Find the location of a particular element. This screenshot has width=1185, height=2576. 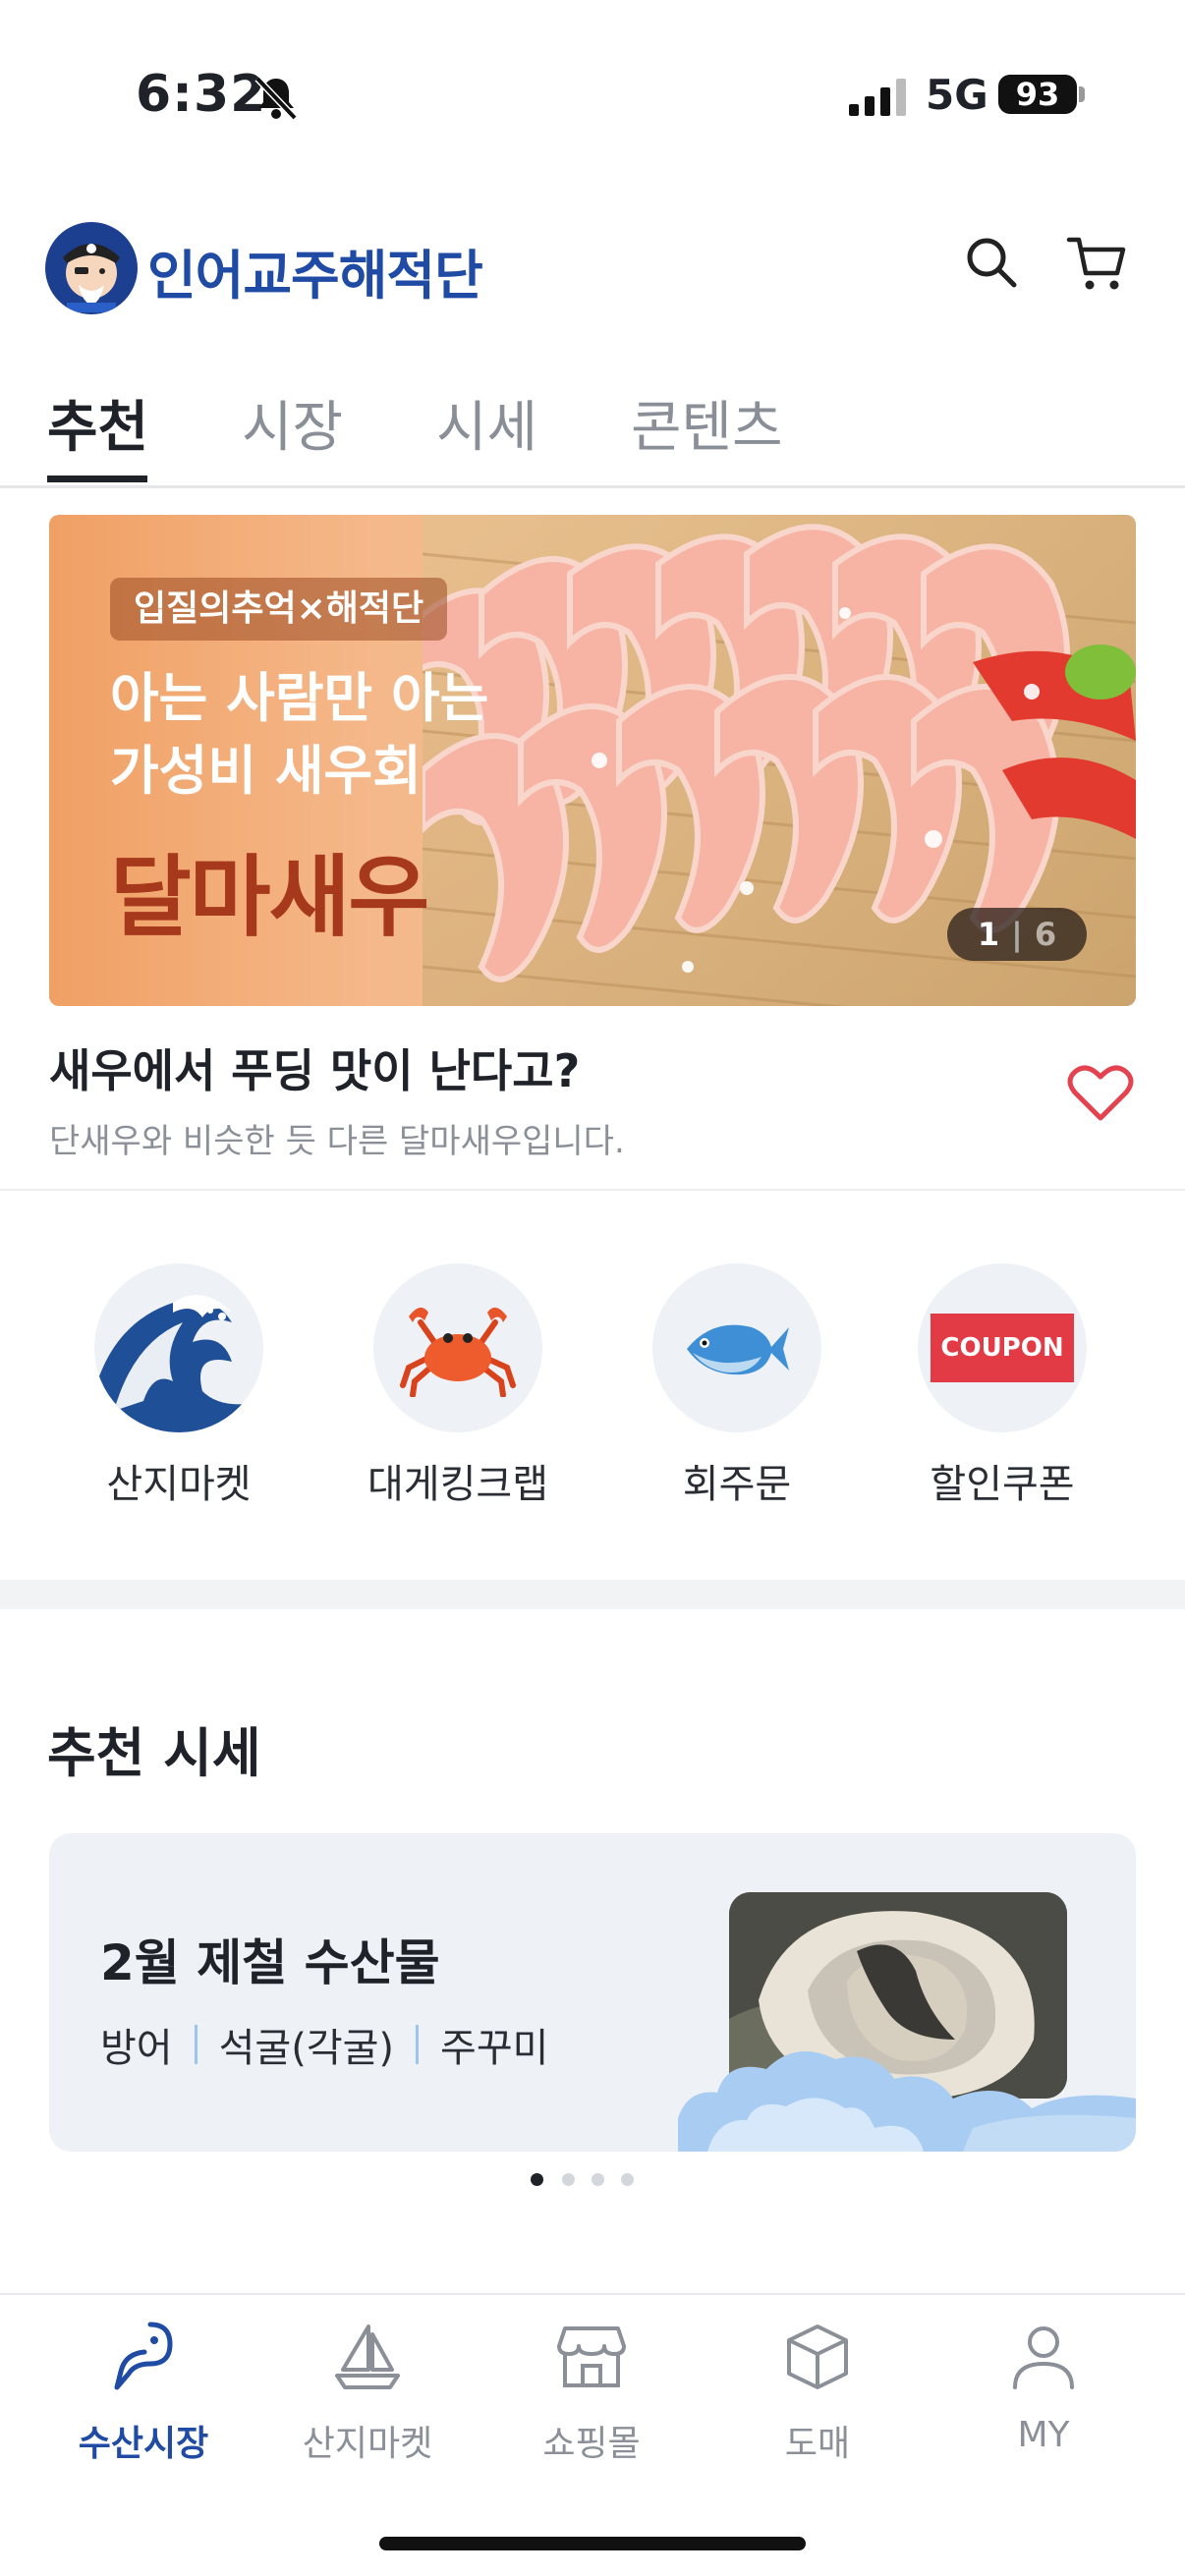

seasonal-seafood-card: 2월 제철 수산물 방어 석굴(각굴) 주꾸미 is located at coordinates (592, 1992).